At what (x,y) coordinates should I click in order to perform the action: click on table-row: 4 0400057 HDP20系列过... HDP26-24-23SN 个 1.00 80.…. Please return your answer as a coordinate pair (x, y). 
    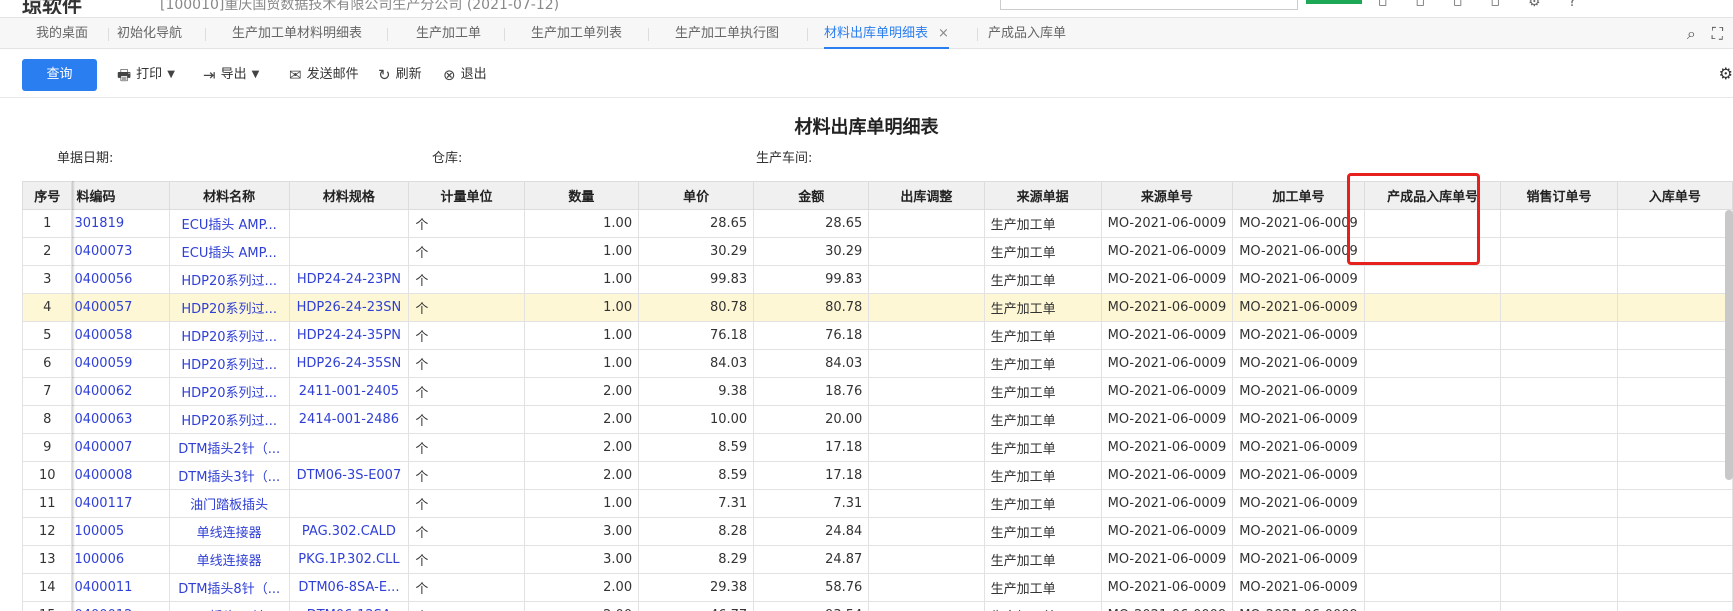
    Looking at the image, I should click on (877, 307).